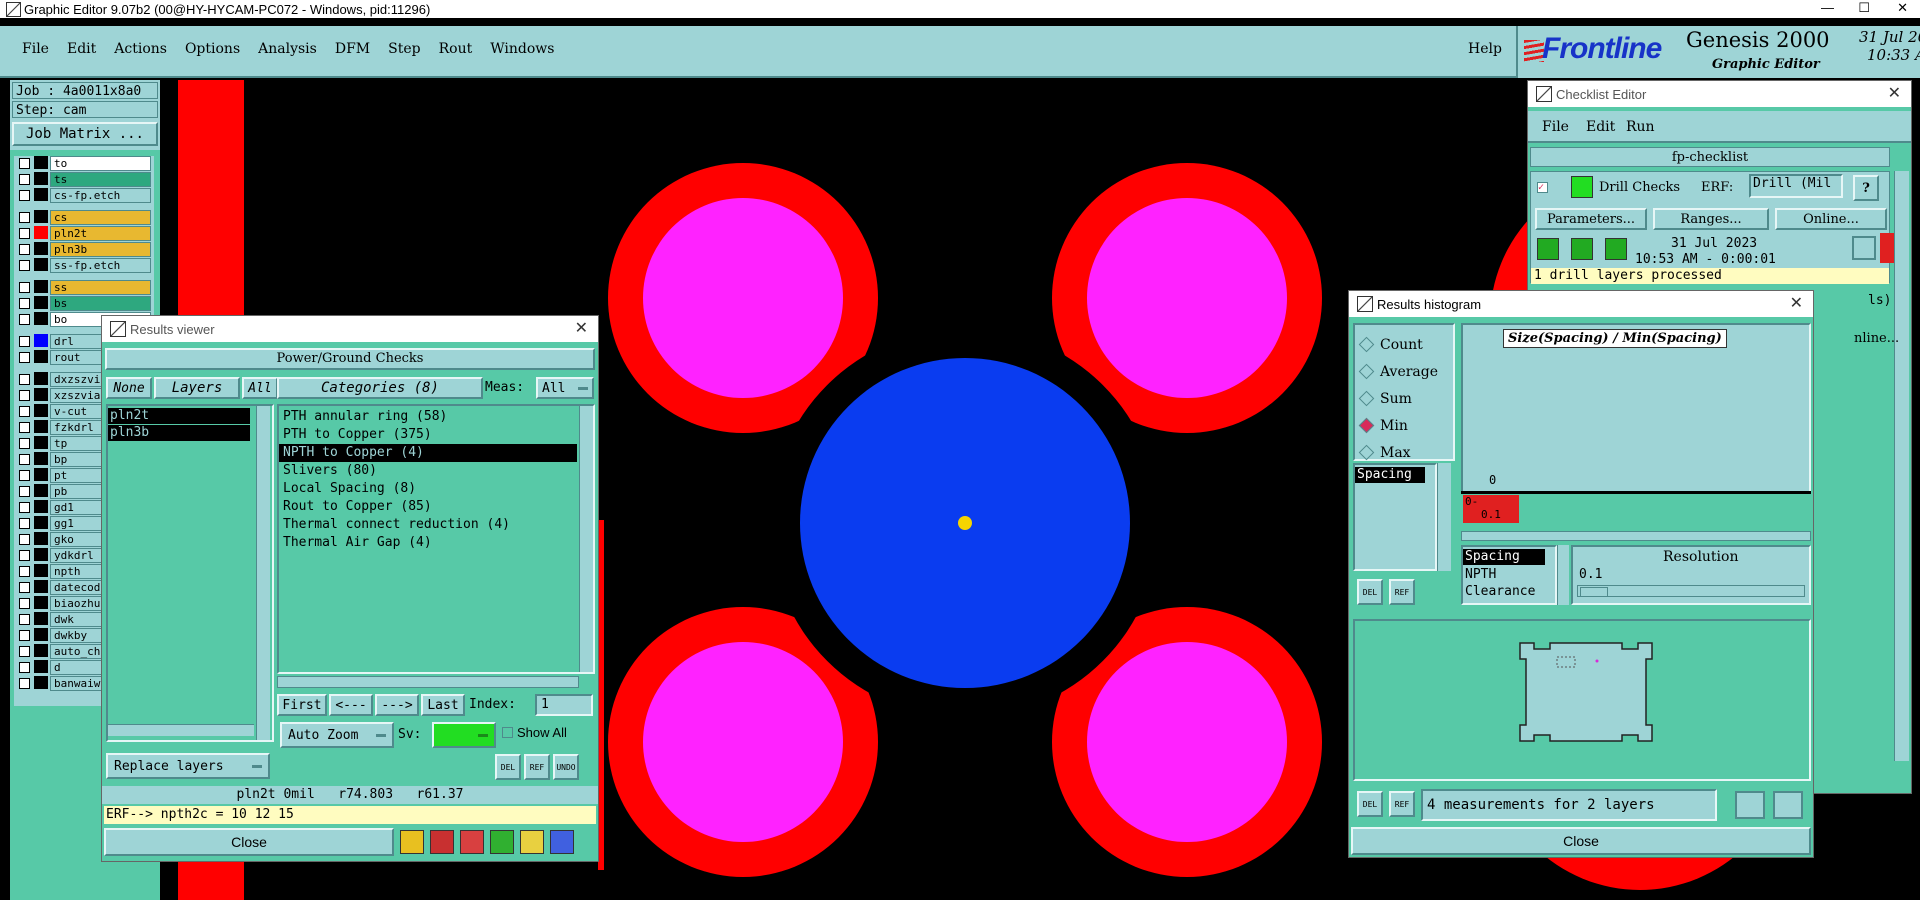 The width and height of the screenshot is (1920, 900). Describe the element at coordinates (1796, 302) in the screenshot. I see `histogram-close-icon: ✕` at that location.